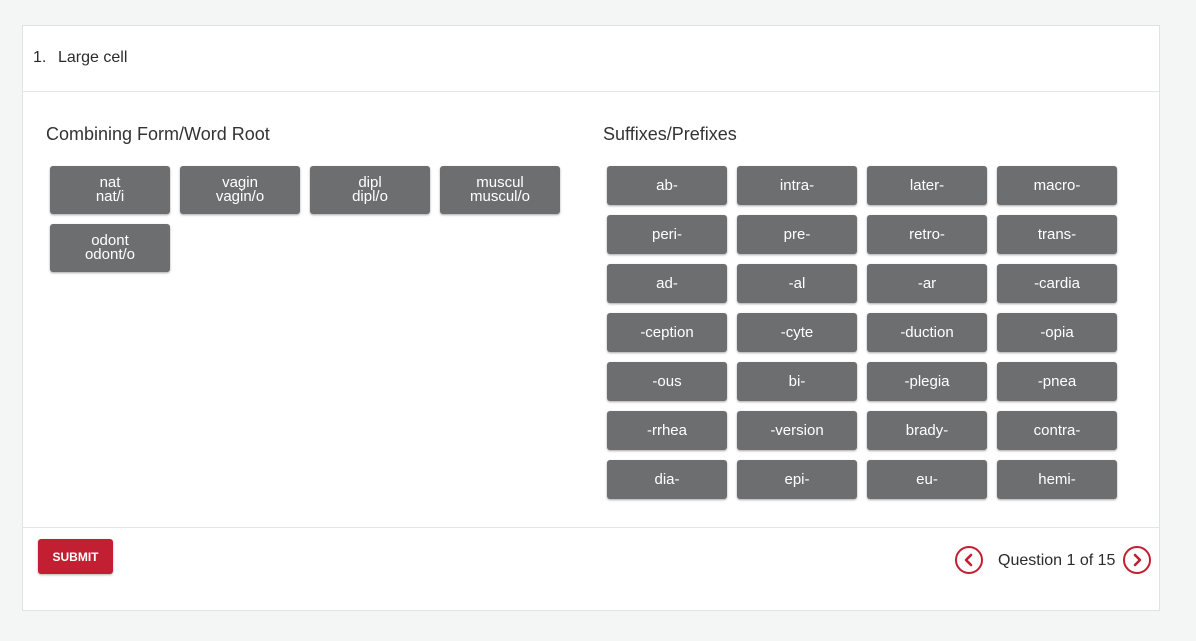 The image size is (1196, 641). I want to click on combining-form-chip: vagin vagin/o, so click(240, 190).